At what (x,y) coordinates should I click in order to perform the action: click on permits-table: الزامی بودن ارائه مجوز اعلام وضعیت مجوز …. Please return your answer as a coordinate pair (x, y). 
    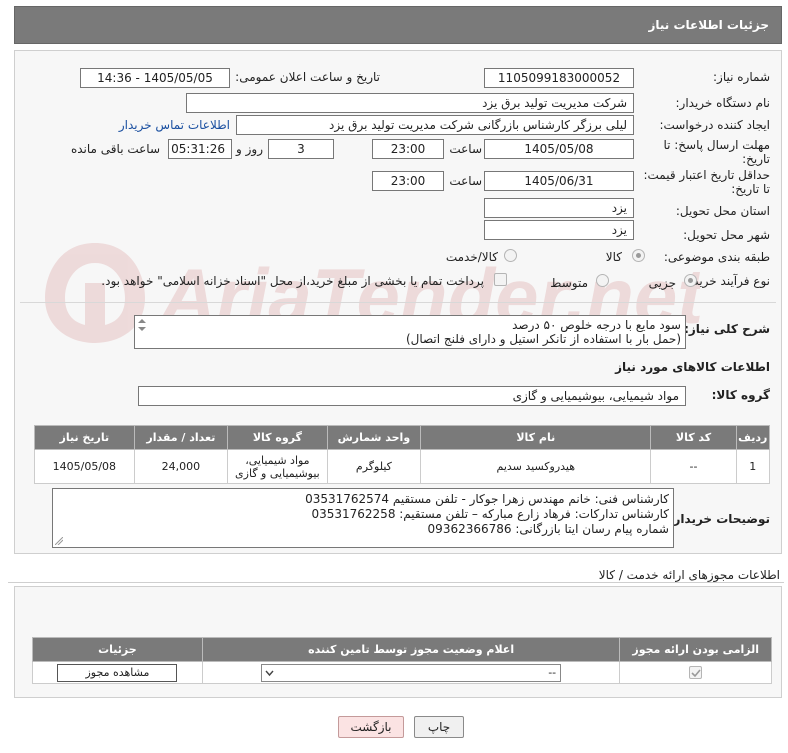
    Looking at the image, I should click on (402, 660).